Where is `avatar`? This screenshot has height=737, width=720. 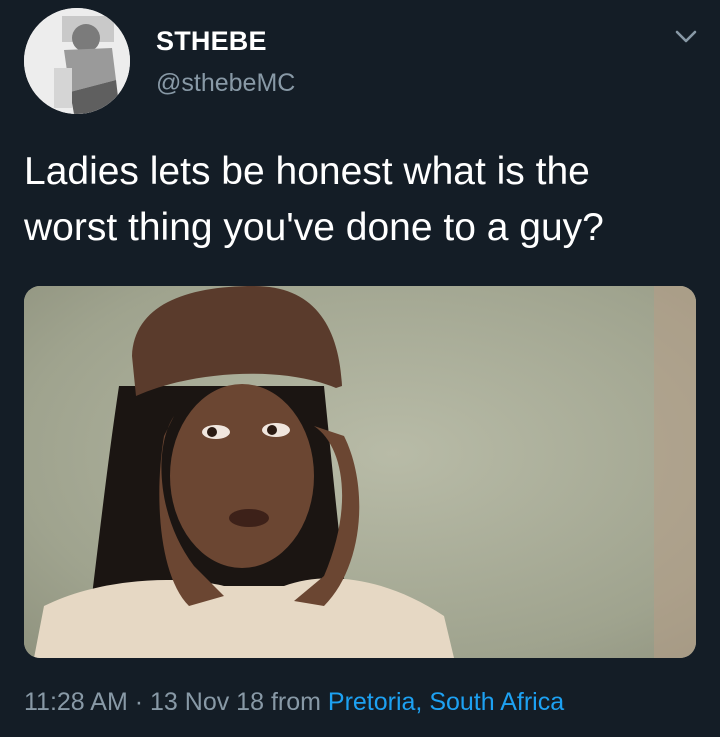
avatar is located at coordinates (77, 61).